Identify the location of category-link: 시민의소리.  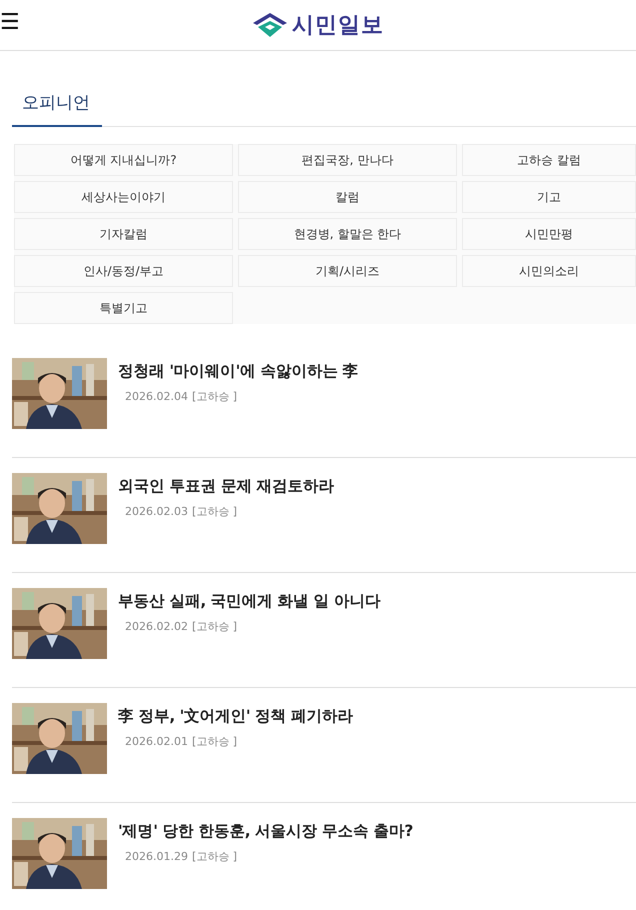
(549, 270).